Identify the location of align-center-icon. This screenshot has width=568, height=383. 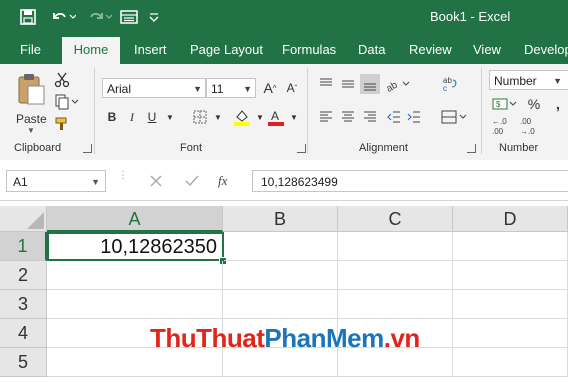
(348, 117).